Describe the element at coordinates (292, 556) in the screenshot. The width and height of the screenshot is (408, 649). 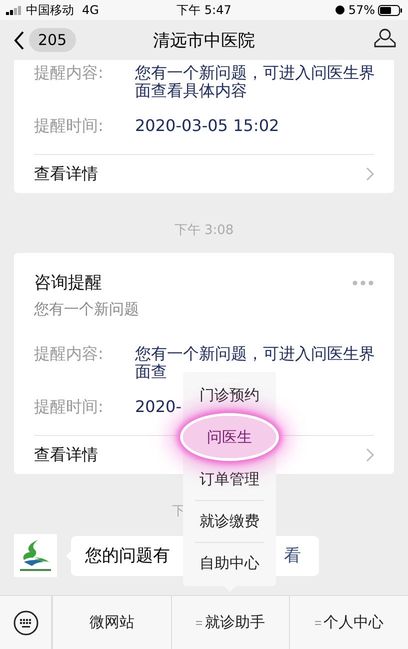
I see `message-link-text: 看` at that location.